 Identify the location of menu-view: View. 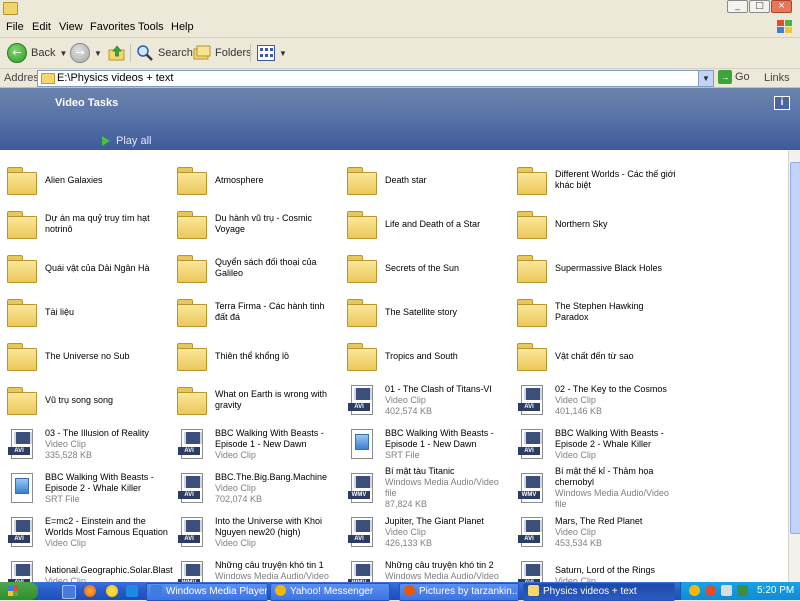
(71, 27).